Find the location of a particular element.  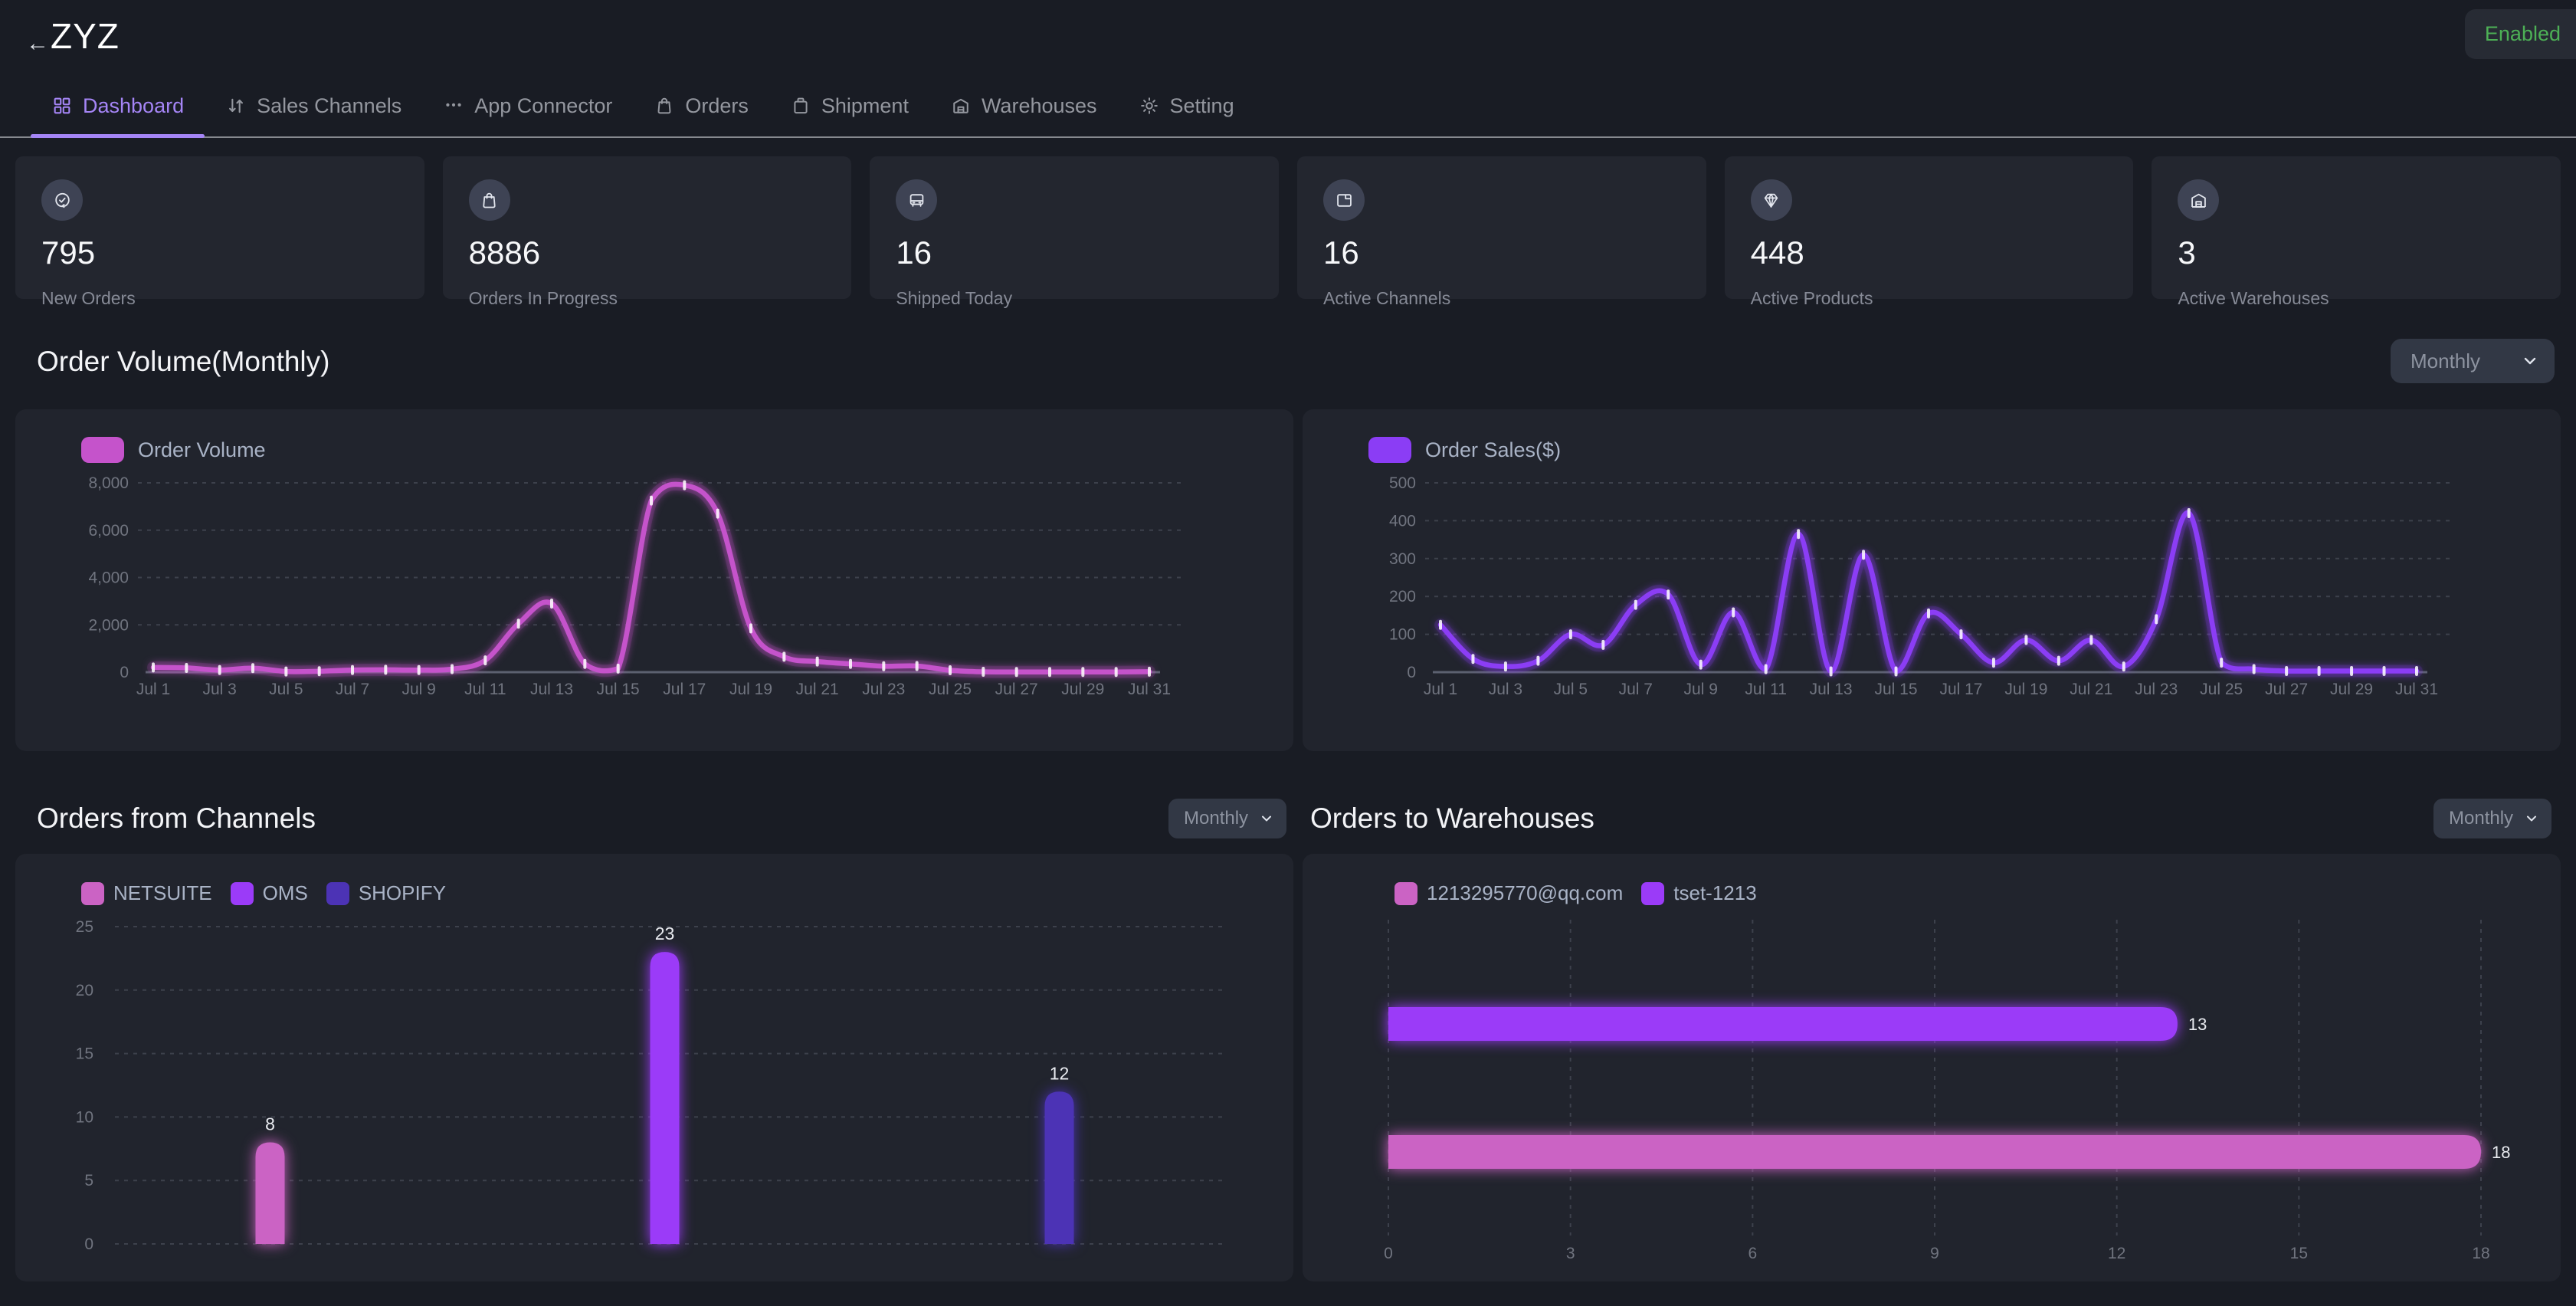

dashboard-grid-icon is located at coordinates (62, 106).